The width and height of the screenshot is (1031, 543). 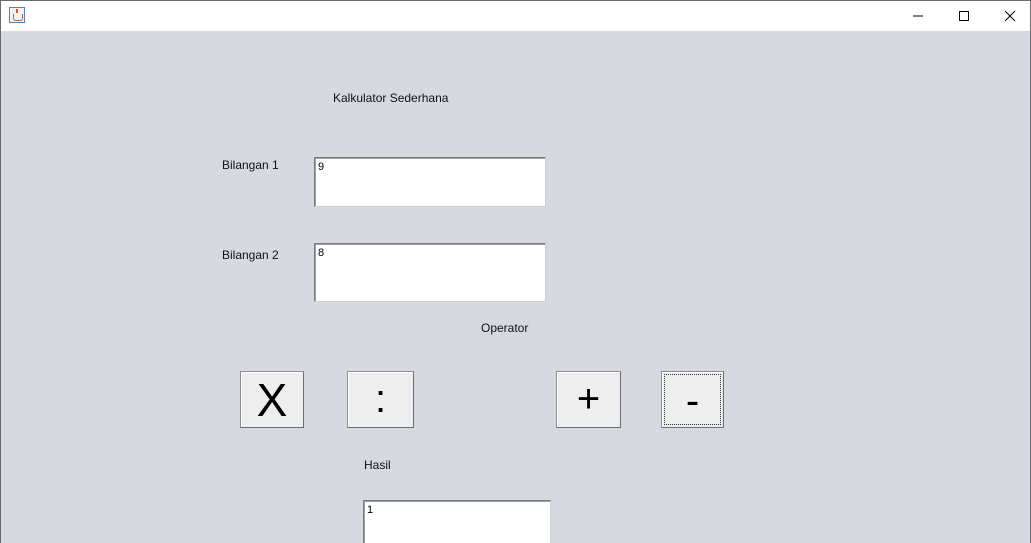 I want to click on calculator-heading: Kalkulator Sederhana, so click(x=391, y=98).